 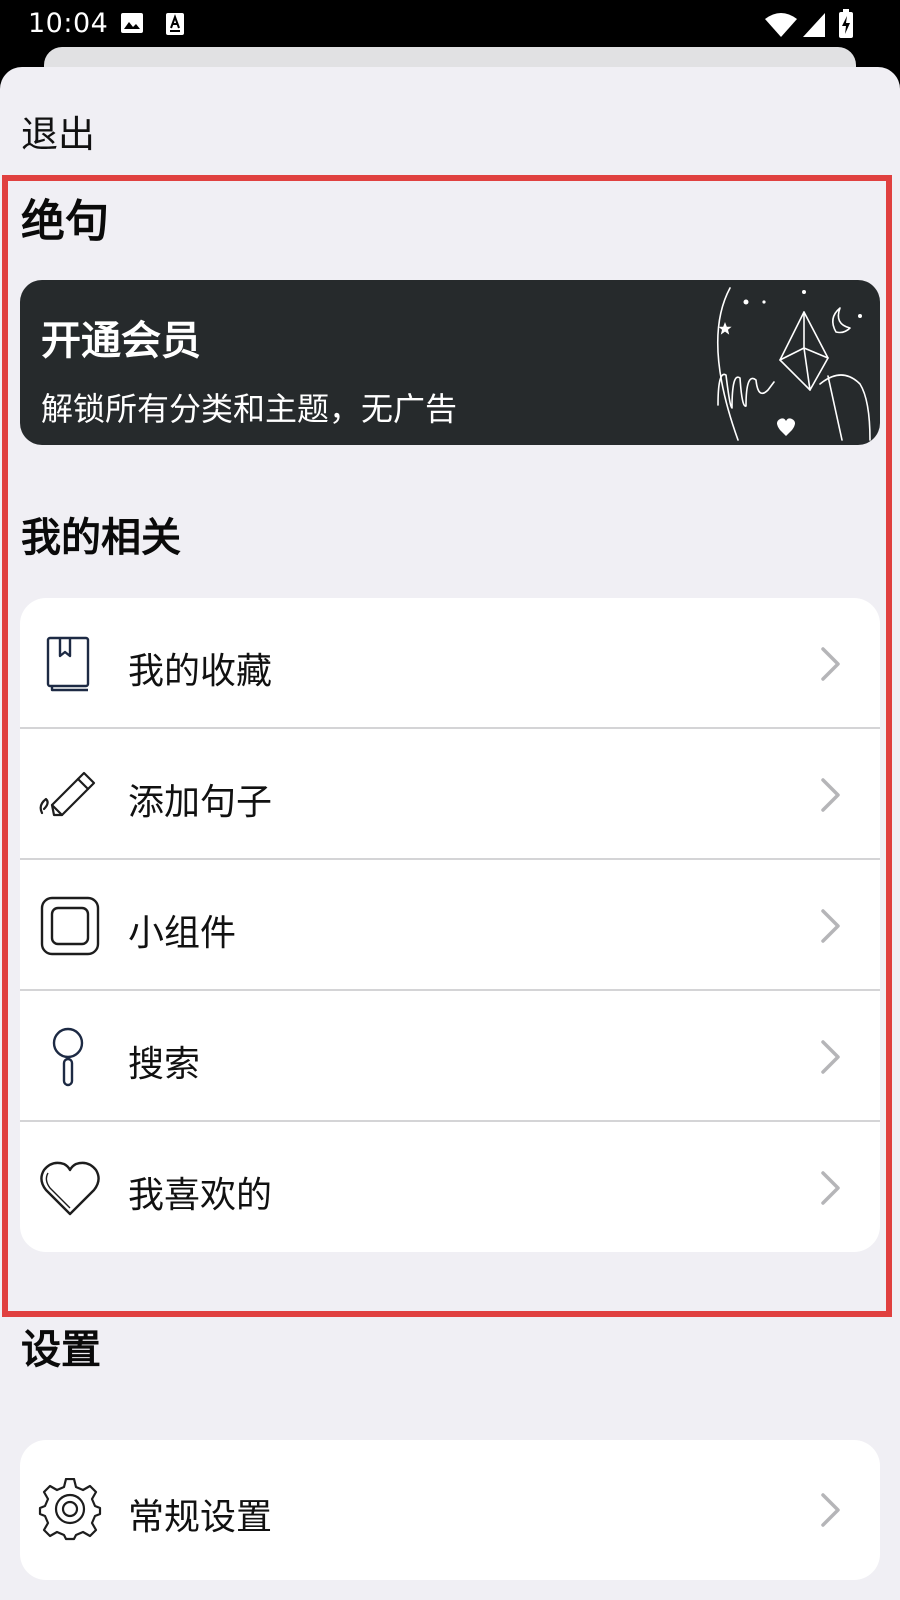 I want to click on image-notification-icon, so click(x=132, y=23).